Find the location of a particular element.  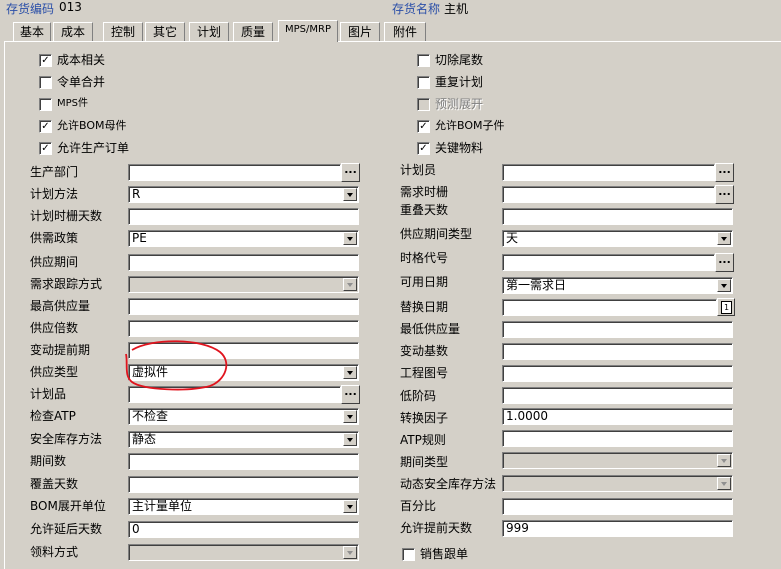

label-demand-timefence: 需求时栅 is located at coordinates (424, 192).